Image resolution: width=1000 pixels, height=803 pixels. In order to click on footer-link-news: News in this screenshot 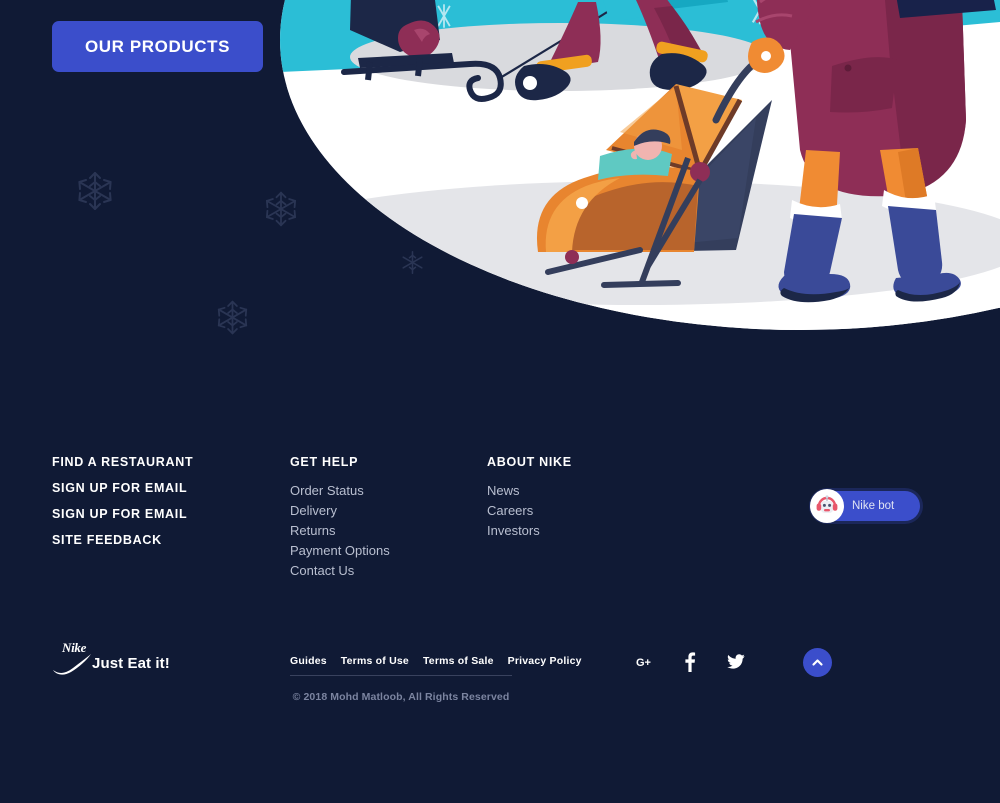, I will do `click(529, 490)`.